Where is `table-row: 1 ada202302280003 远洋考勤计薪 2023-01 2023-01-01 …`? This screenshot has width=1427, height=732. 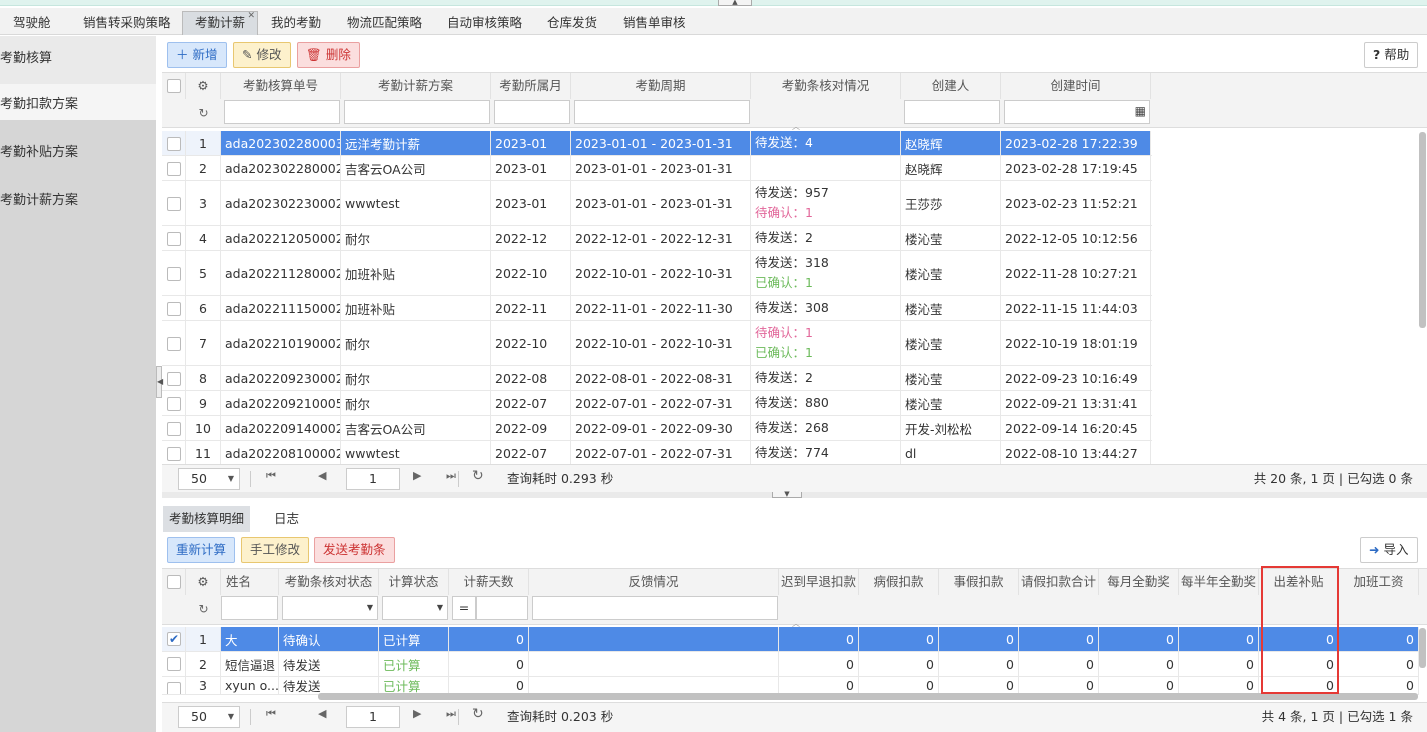 table-row: 1 ada202302280003 远洋考勤计薪 2023-01 2023-01-01 … is located at coordinates (657, 143).